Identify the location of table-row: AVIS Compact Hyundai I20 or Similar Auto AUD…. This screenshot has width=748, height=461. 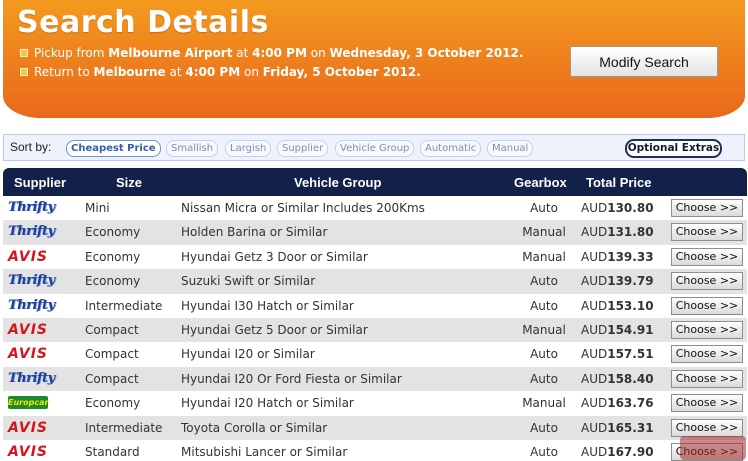
(375, 354).